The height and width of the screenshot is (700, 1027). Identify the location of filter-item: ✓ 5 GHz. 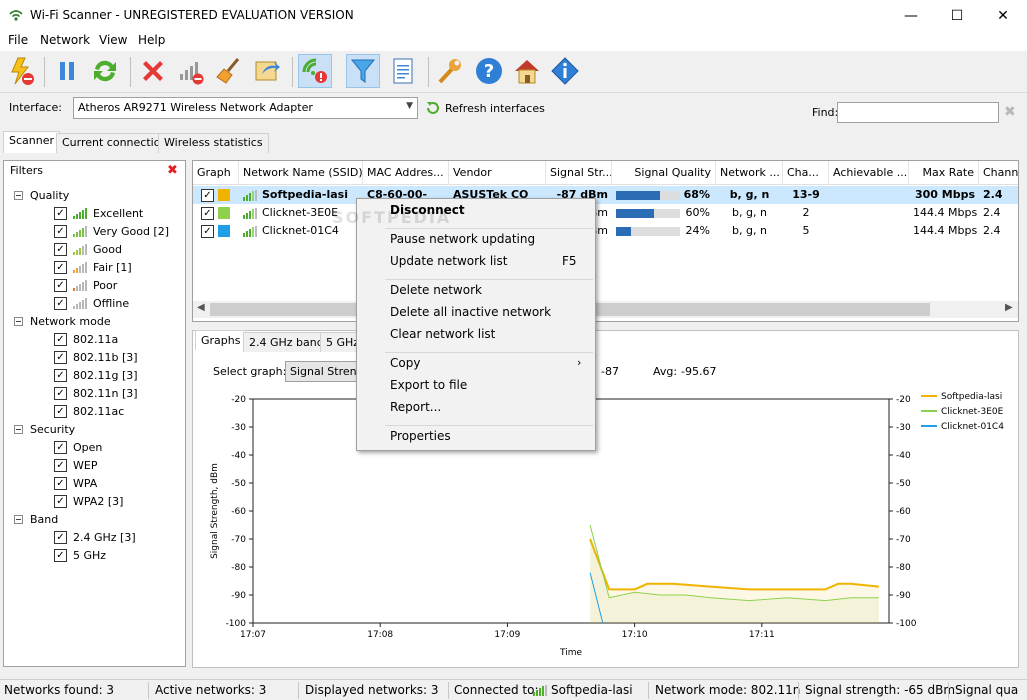
(80, 555).